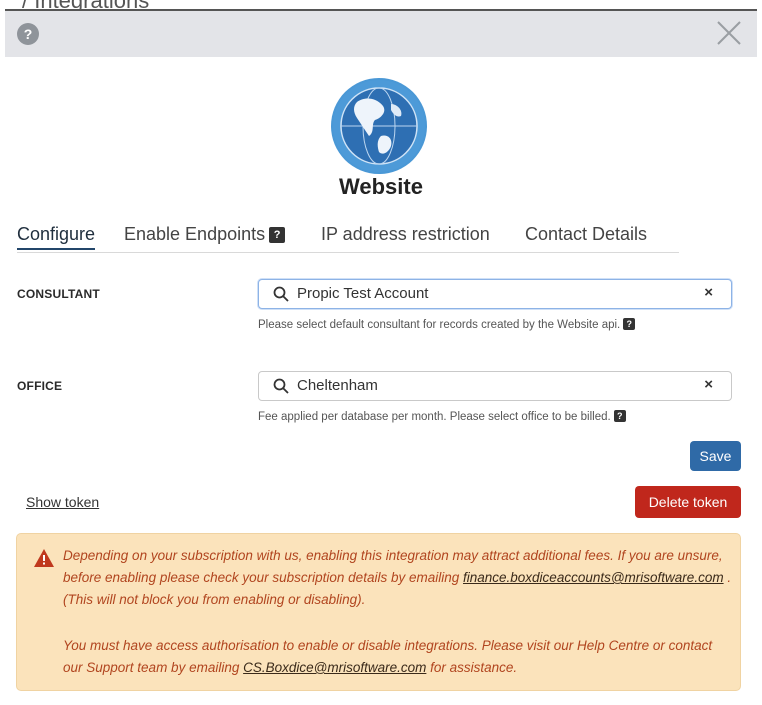  I want to click on tab-ip-address-restriction: IP address restriction, so click(405, 234).